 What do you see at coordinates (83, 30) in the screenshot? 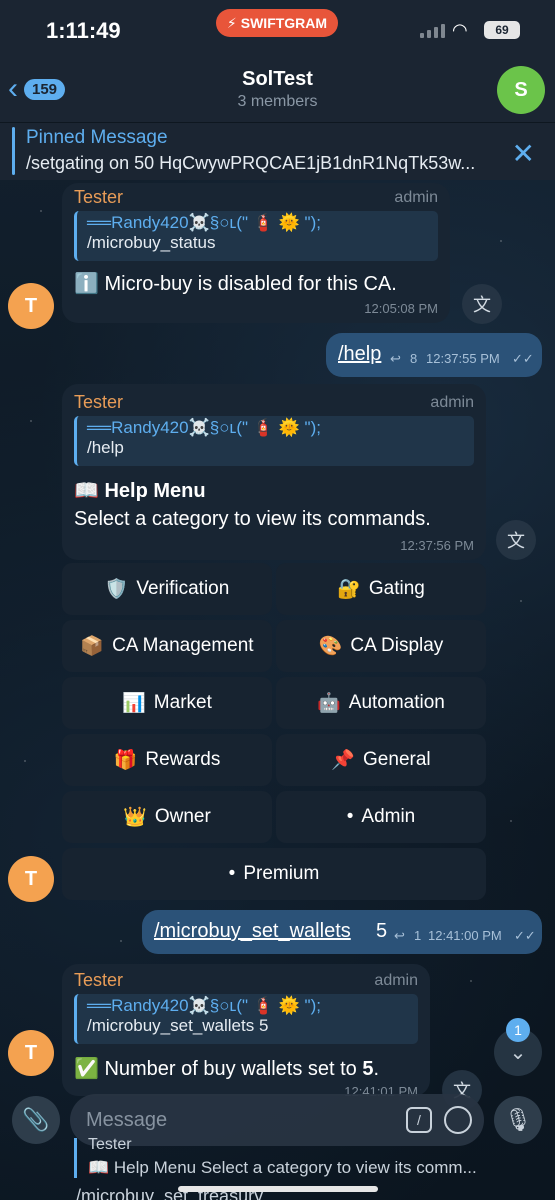
I see `status-time: 1:11:49` at bounding box center [83, 30].